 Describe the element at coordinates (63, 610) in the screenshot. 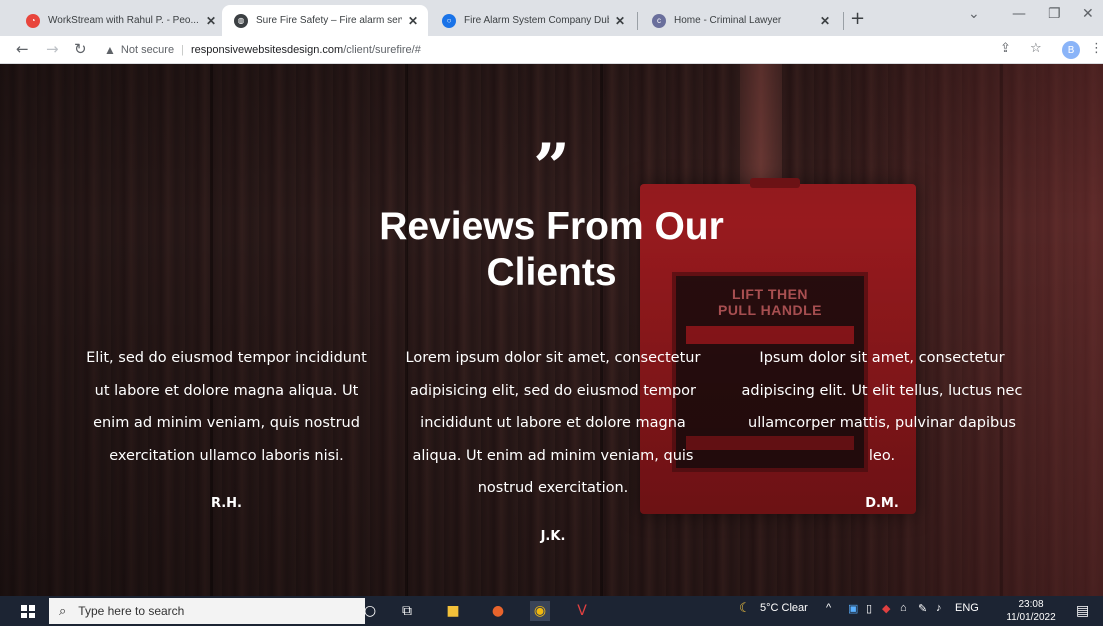

I see `search-icon: ⌕` at that location.